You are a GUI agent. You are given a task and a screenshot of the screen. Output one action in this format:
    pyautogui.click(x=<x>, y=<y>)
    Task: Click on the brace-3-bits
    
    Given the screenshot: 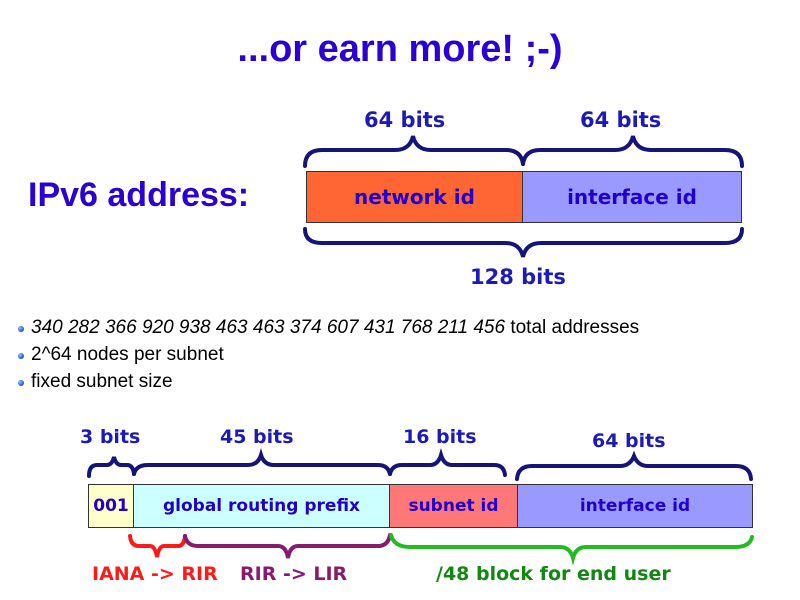 What is the action you would take?
    pyautogui.click(x=111, y=467)
    